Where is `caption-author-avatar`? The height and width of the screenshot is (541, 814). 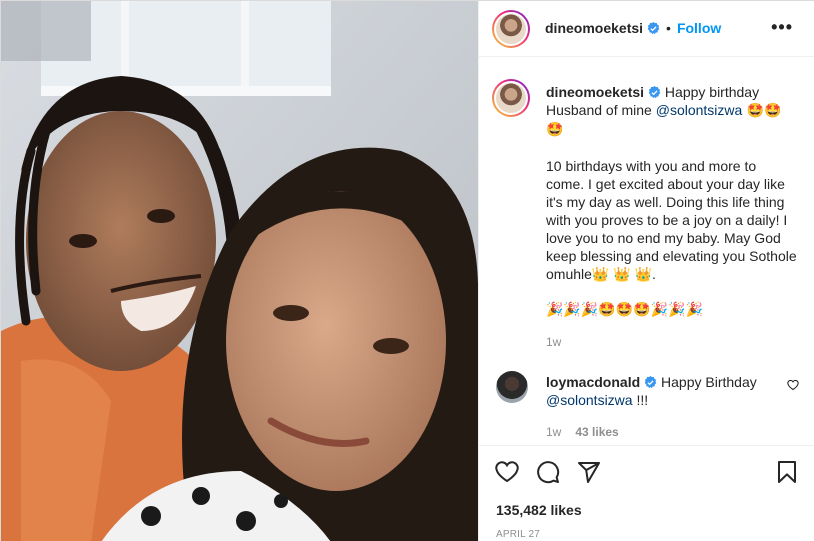 caption-author-avatar is located at coordinates (511, 98).